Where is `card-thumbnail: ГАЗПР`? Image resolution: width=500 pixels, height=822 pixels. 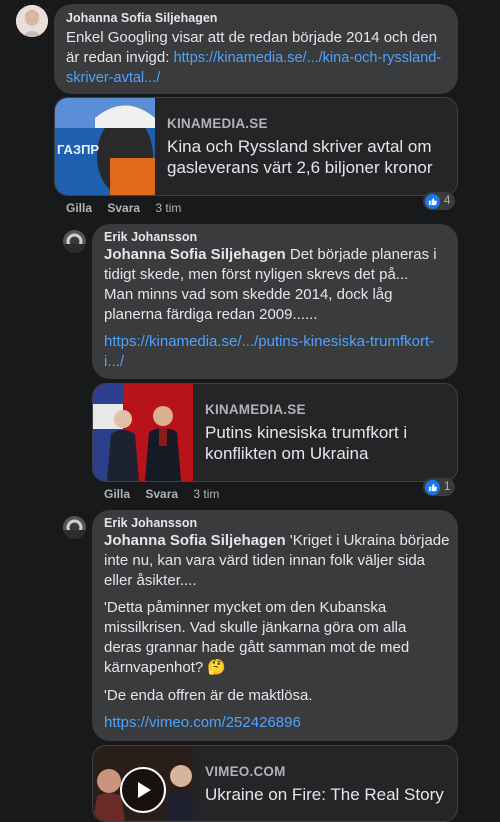 card-thumbnail: ГАЗПР is located at coordinates (105, 146).